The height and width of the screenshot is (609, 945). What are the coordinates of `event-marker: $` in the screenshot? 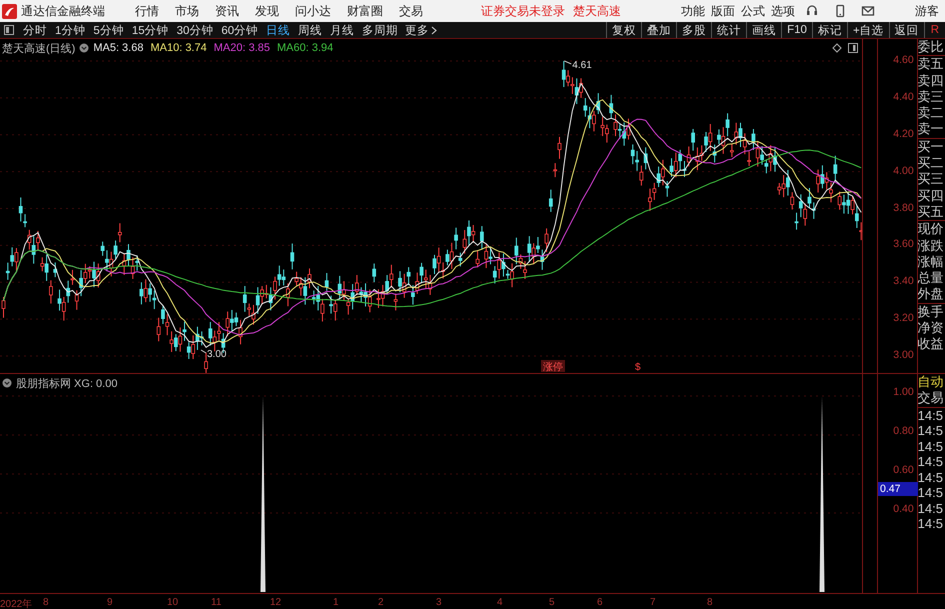 It's located at (638, 367).